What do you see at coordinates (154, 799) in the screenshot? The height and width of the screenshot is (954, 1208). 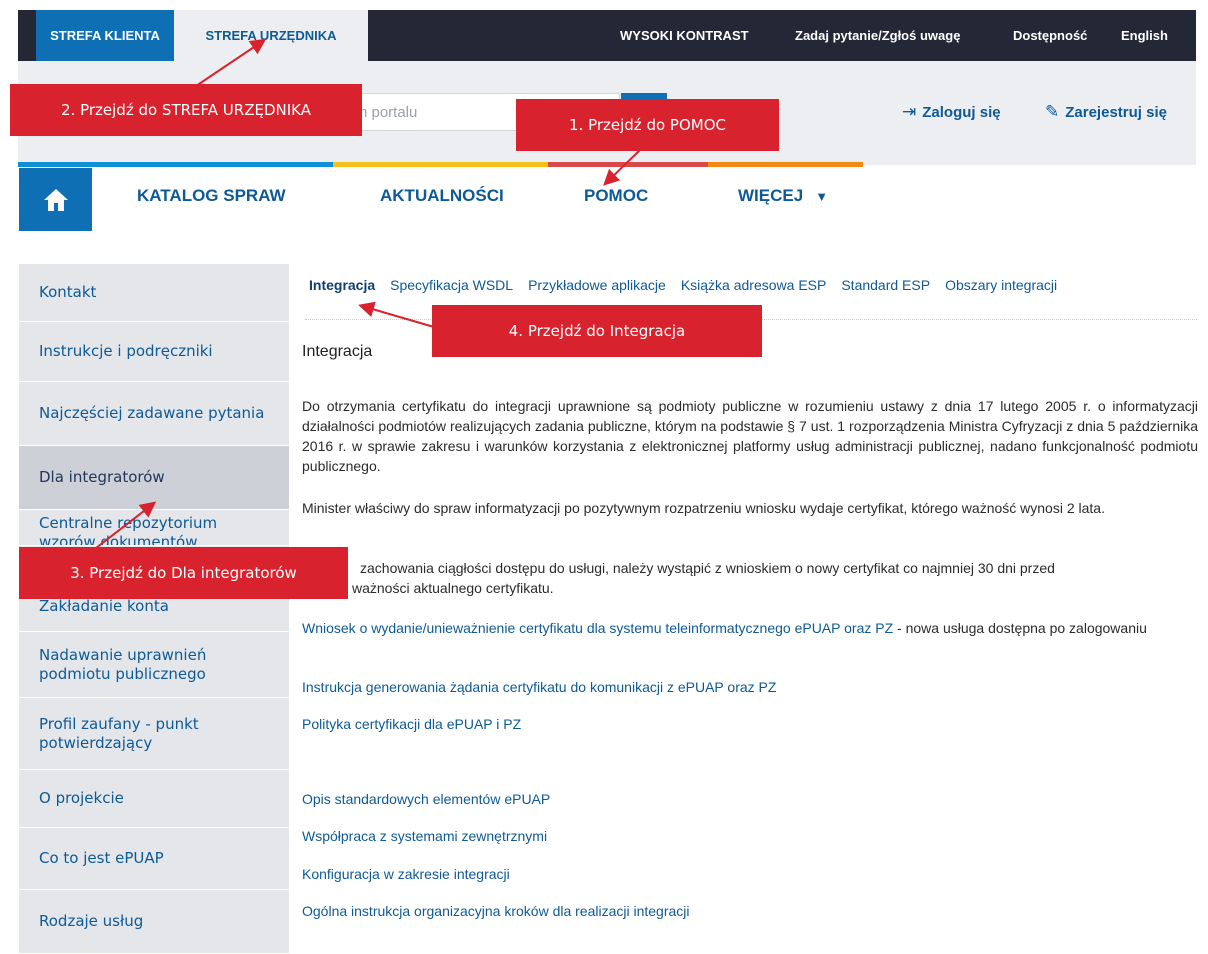 I see `sidebar-item-o-projekcie: O projekcie` at bounding box center [154, 799].